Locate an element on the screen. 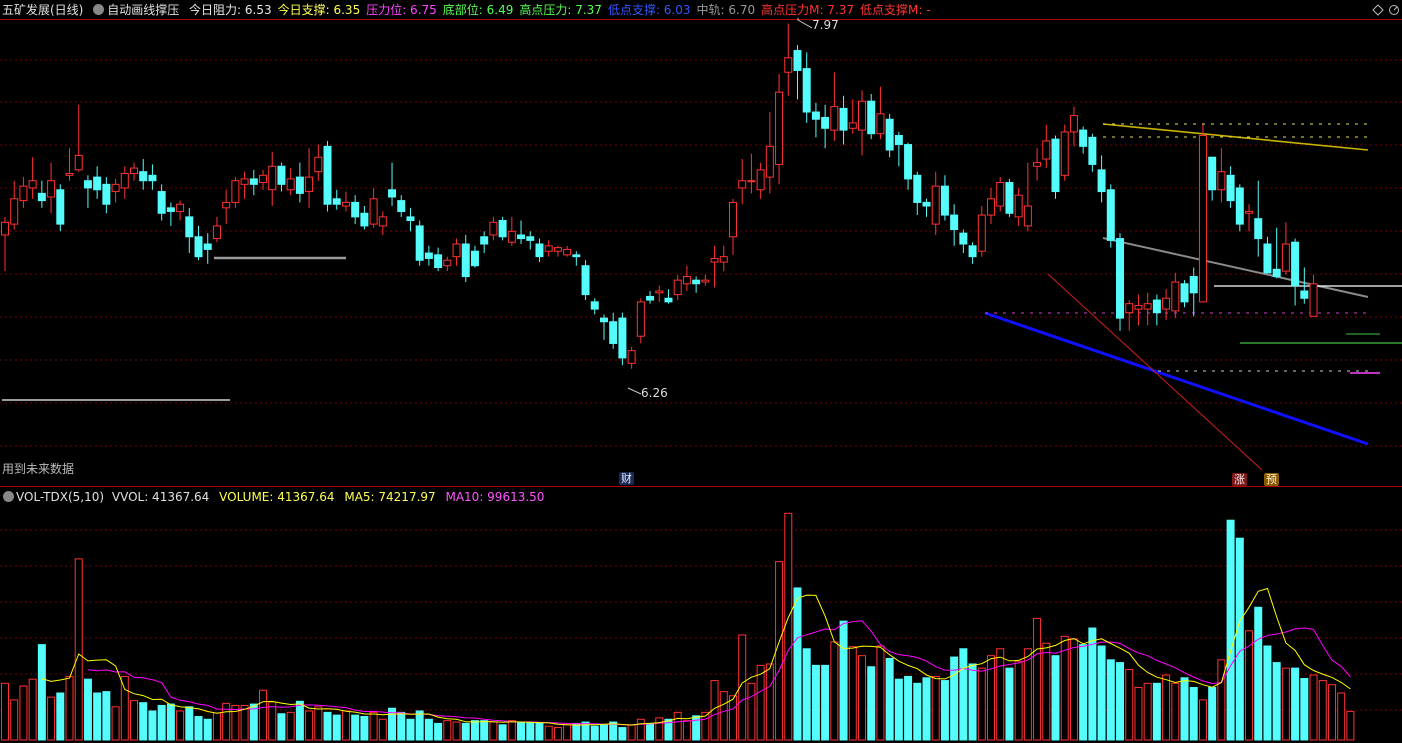 This screenshot has width=1402, height=743. header-indicator-7: 高点压力M: 7.37 is located at coordinates (808, 10).